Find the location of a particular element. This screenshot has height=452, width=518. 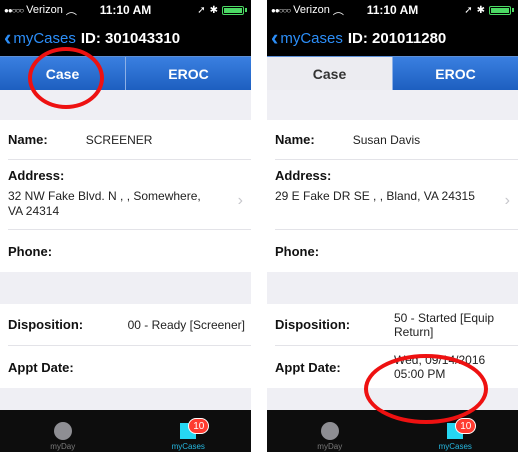

appt-date-row: Appt Date: Wed, 09/14/2016 05:00 PM is located at coordinates (396, 367).